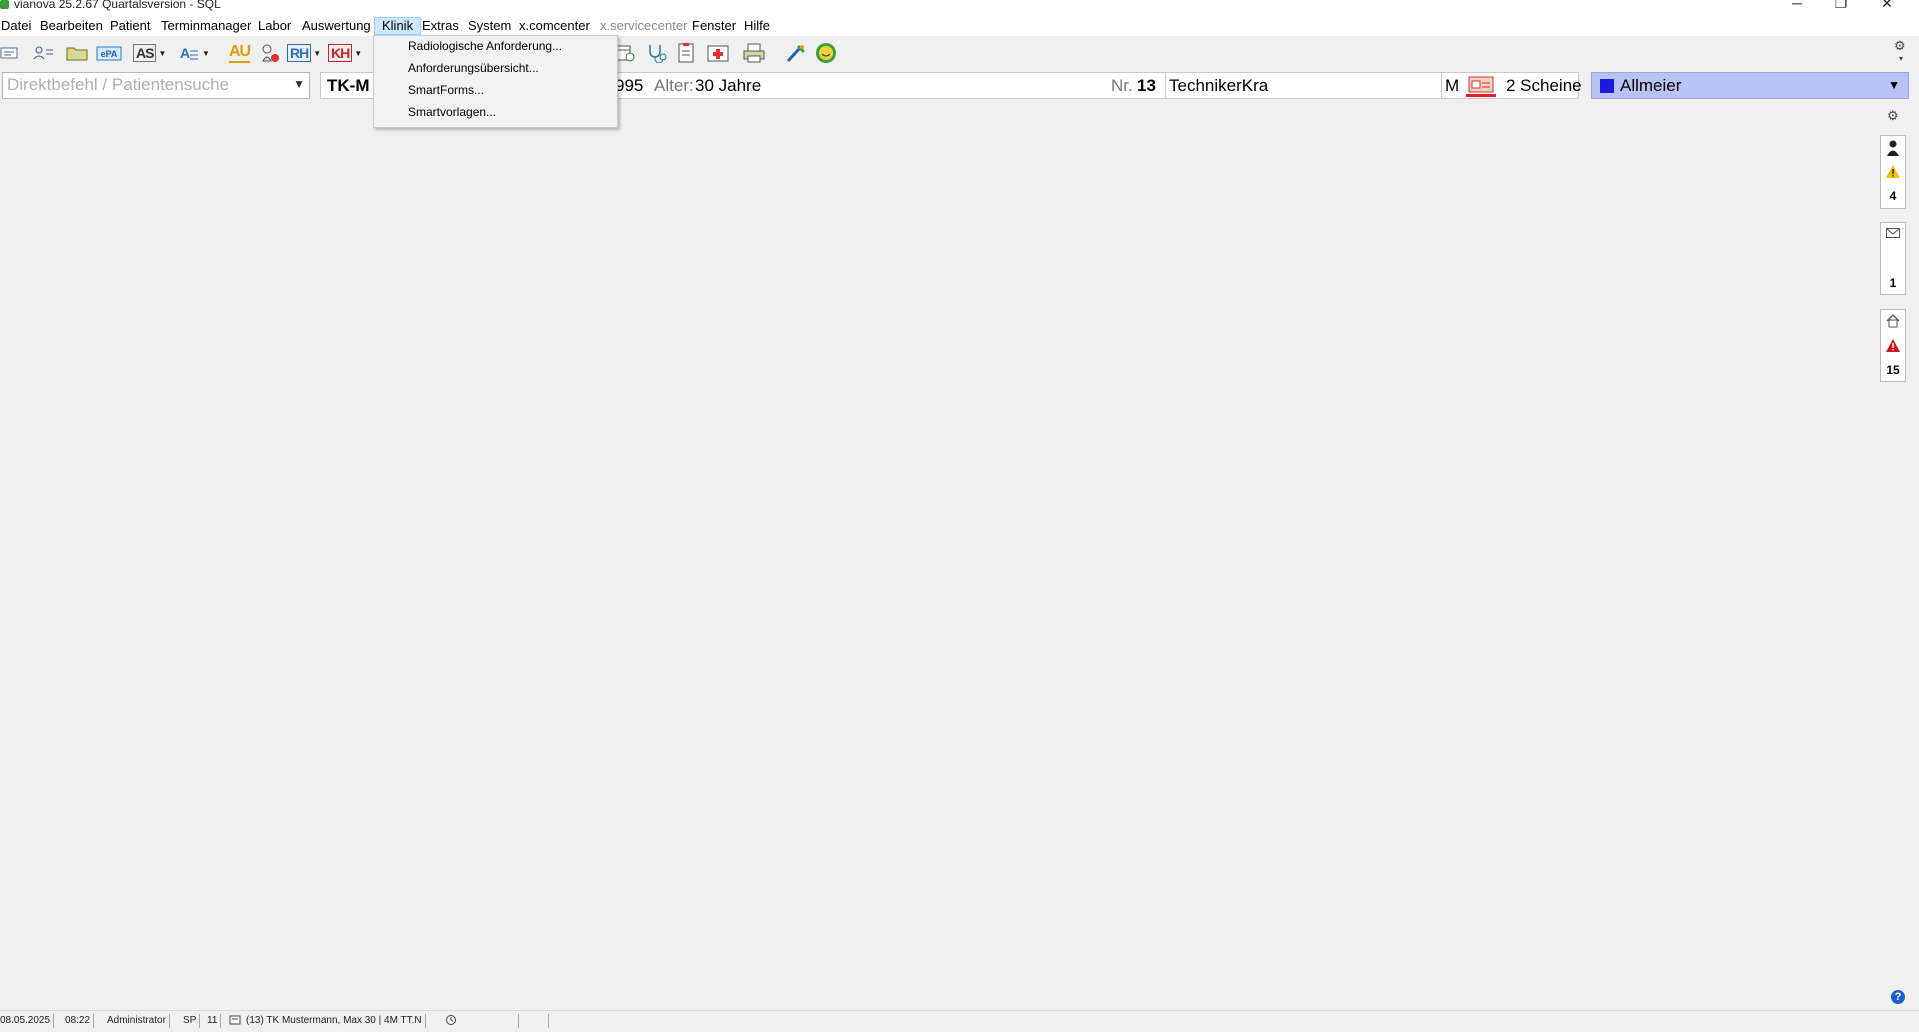  Describe the element at coordinates (1219, 85) in the screenshot. I see `insurance-name: TechnikerKra` at that location.